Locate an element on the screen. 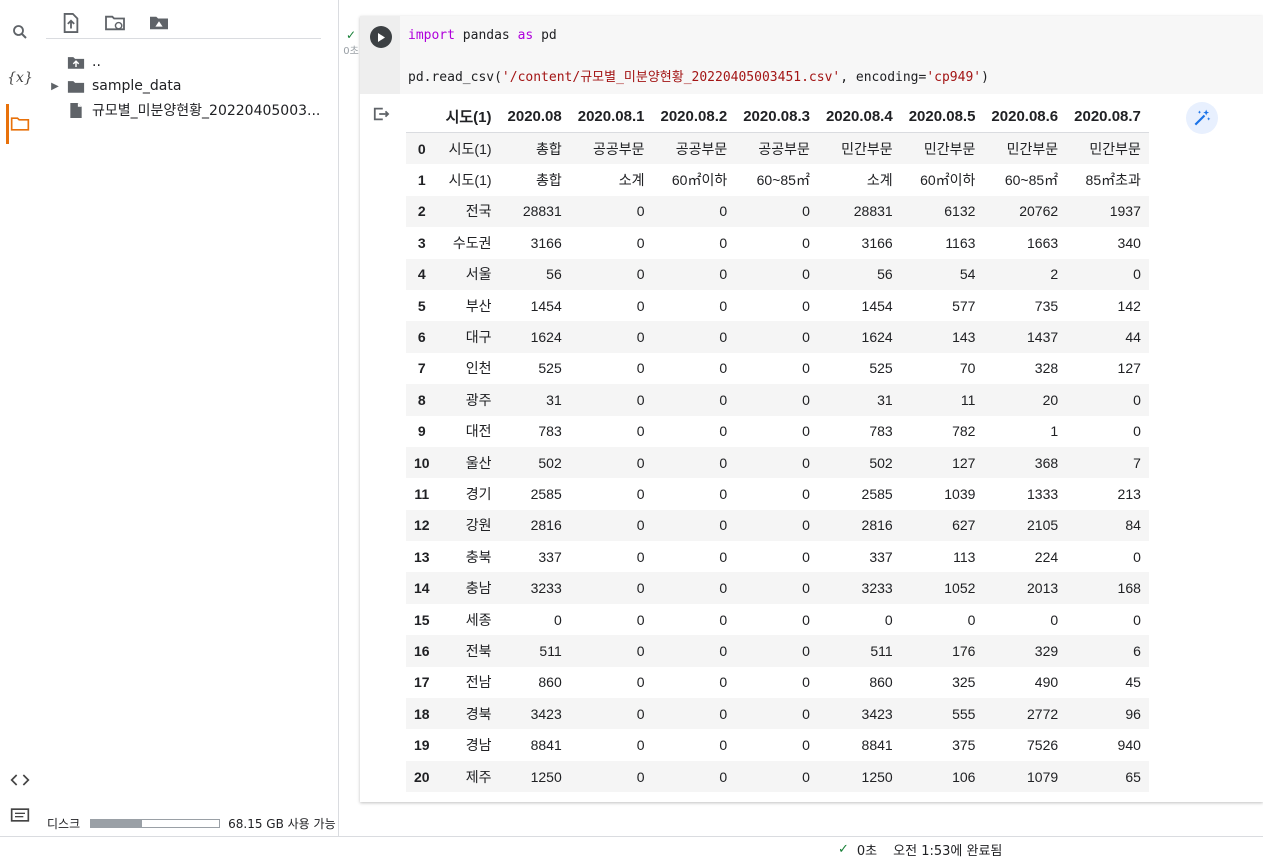 This screenshot has width=1263, height=861. table-cell: 213 is located at coordinates (1129, 493).